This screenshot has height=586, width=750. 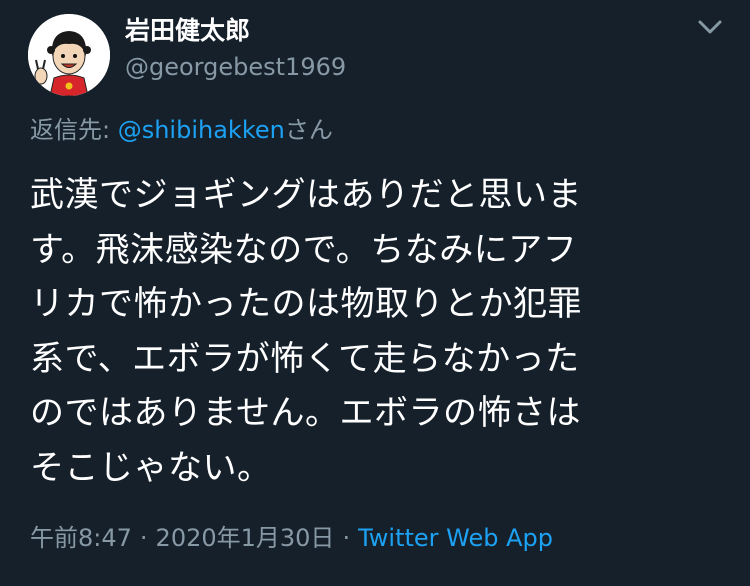 I want to click on cartoon-character-avatar-icon, so click(x=69, y=55).